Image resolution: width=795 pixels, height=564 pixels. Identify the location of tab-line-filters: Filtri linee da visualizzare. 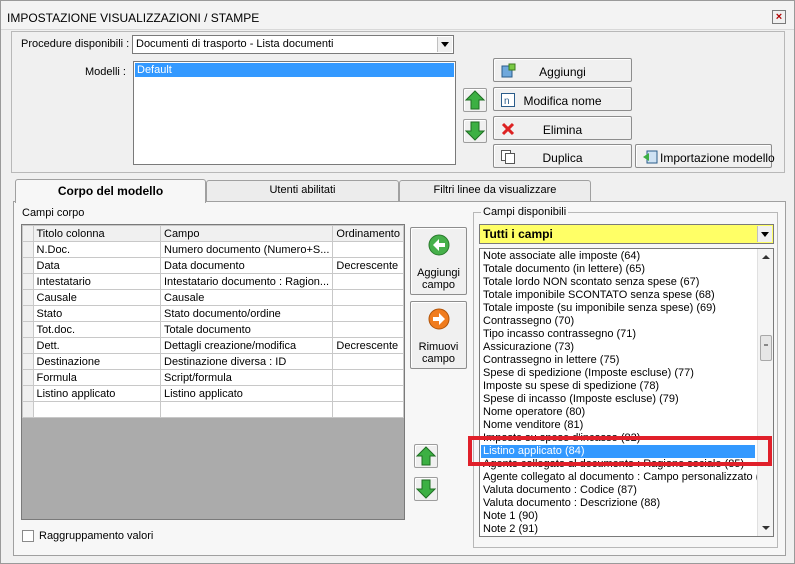
(495, 190).